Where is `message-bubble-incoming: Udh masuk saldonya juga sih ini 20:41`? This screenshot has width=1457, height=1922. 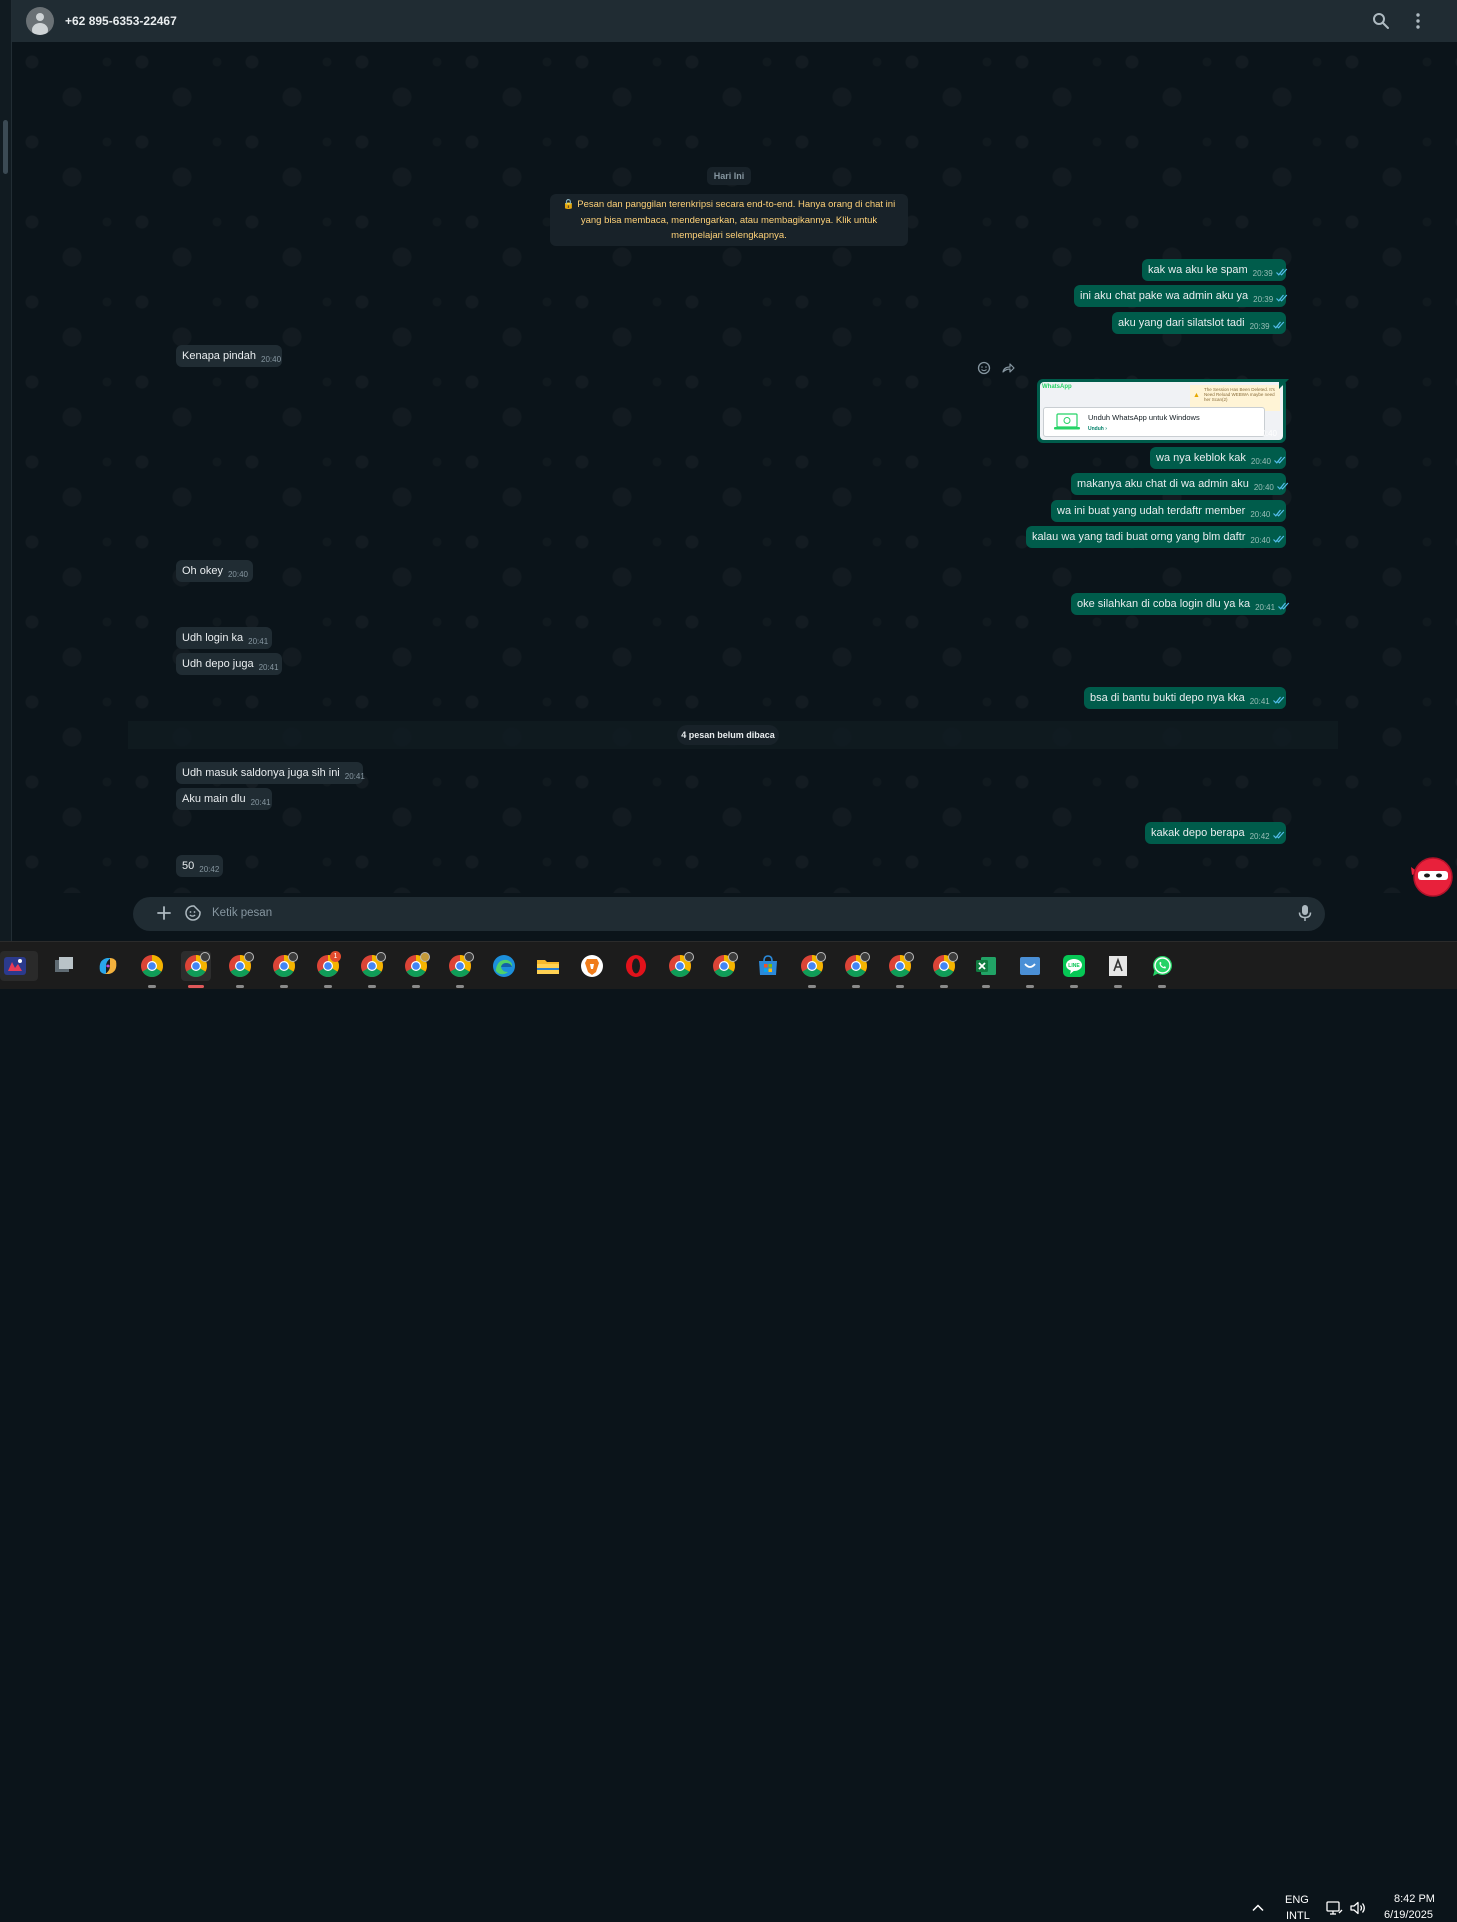 message-bubble-incoming: Udh masuk saldonya juga sih ini 20:41 is located at coordinates (270, 773).